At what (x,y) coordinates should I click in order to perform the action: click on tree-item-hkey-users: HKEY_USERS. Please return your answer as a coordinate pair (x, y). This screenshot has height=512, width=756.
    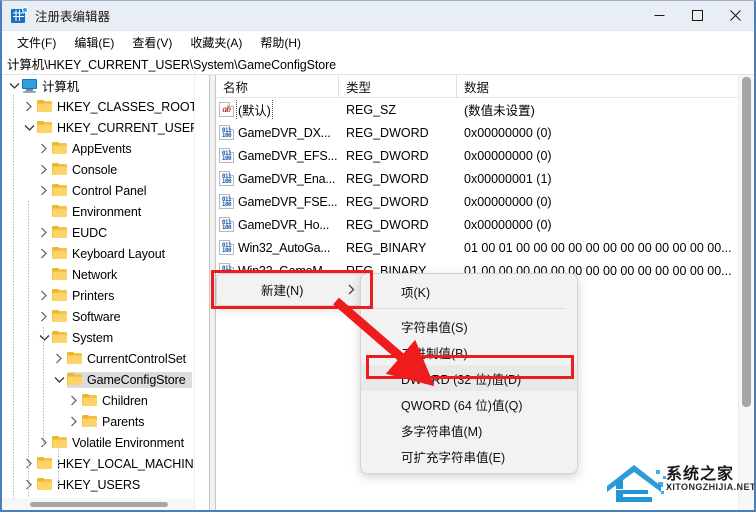
    Looking at the image, I should click on (98, 484).